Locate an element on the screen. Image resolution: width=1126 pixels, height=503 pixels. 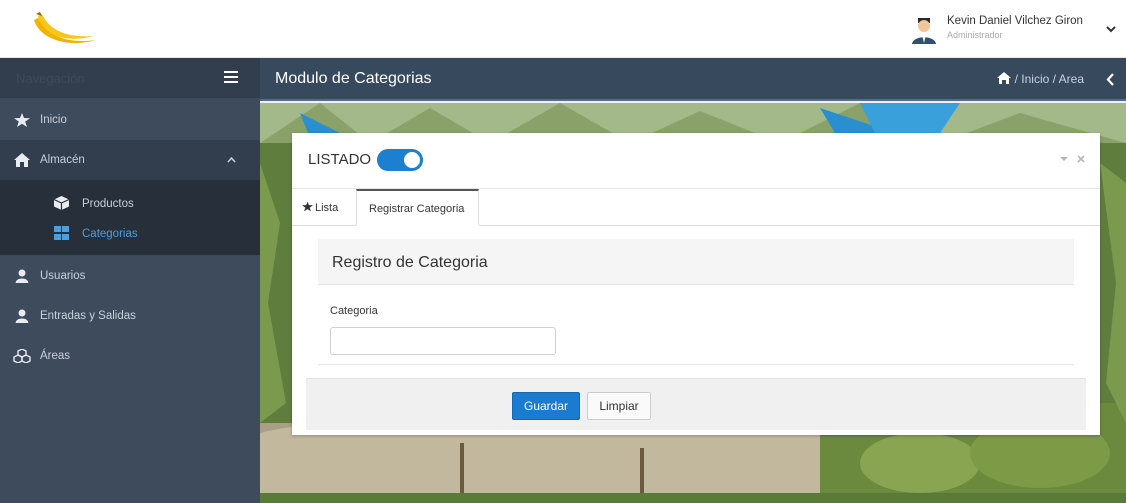
user-menu: Kevin Daniel Vilchez Giron Administrador is located at coordinates (1018, 29).